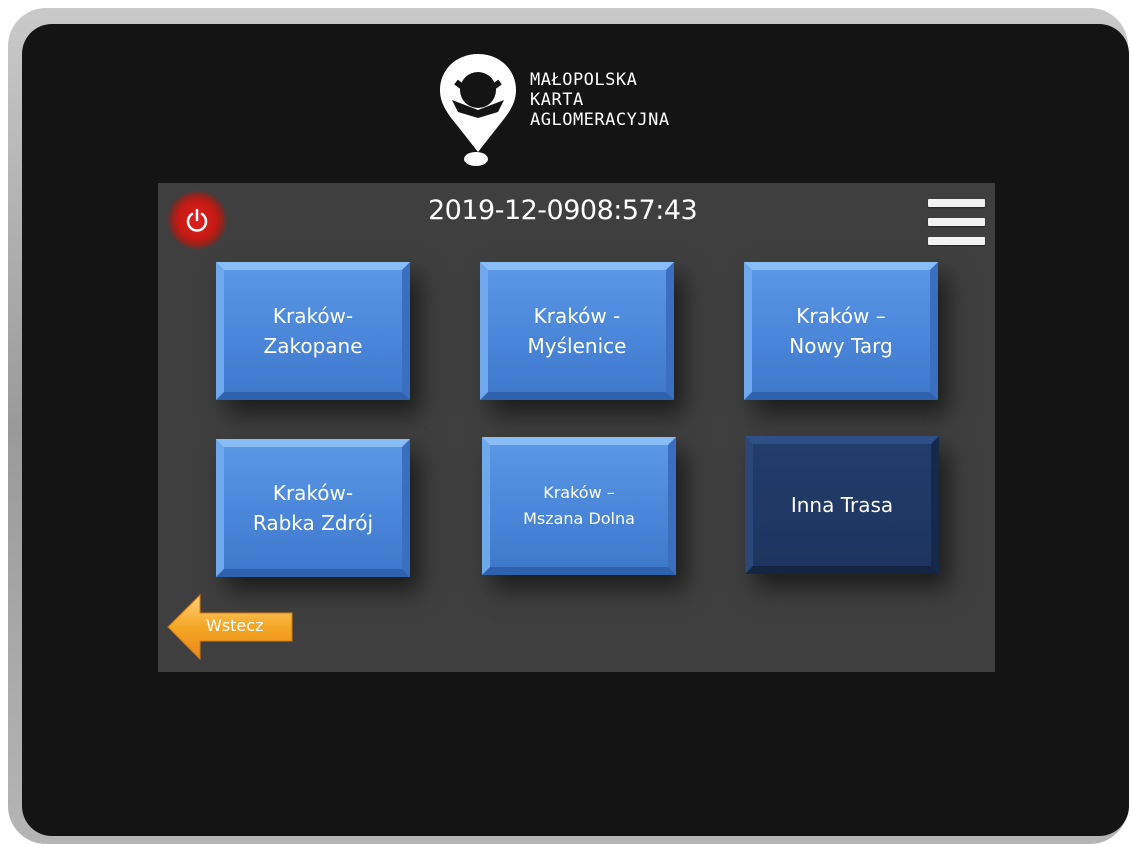 The image size is (1131, 844). I want to click on route-button-krakow-zakopane: Kraków- Zakopane, so click(313, 331).